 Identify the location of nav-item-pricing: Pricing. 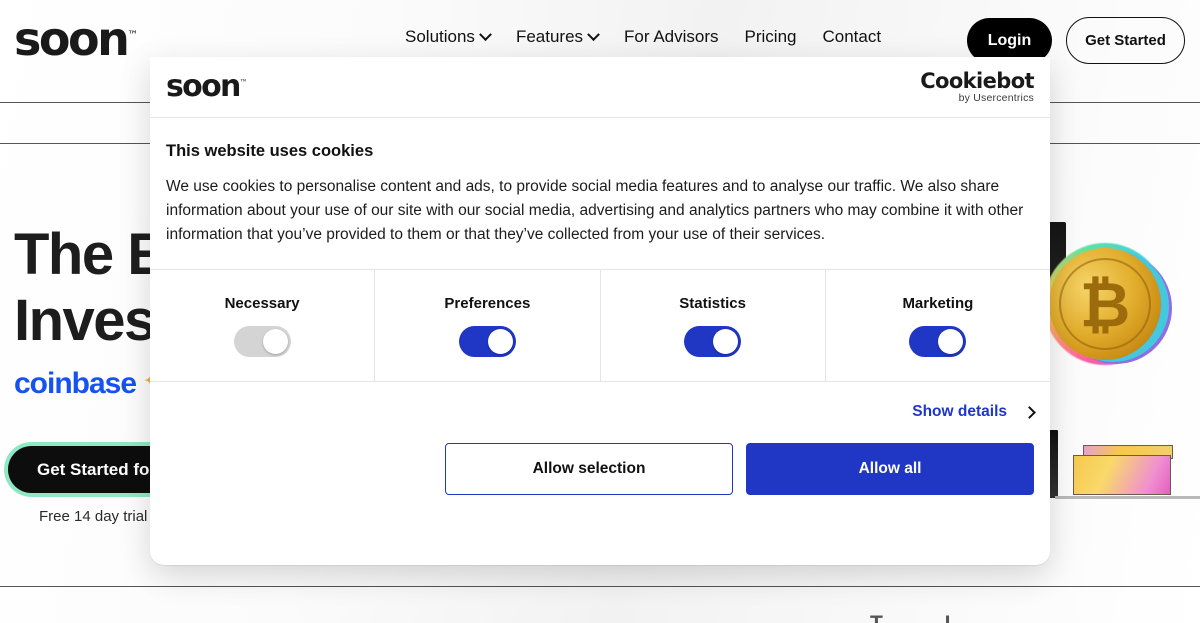
(771, 37).